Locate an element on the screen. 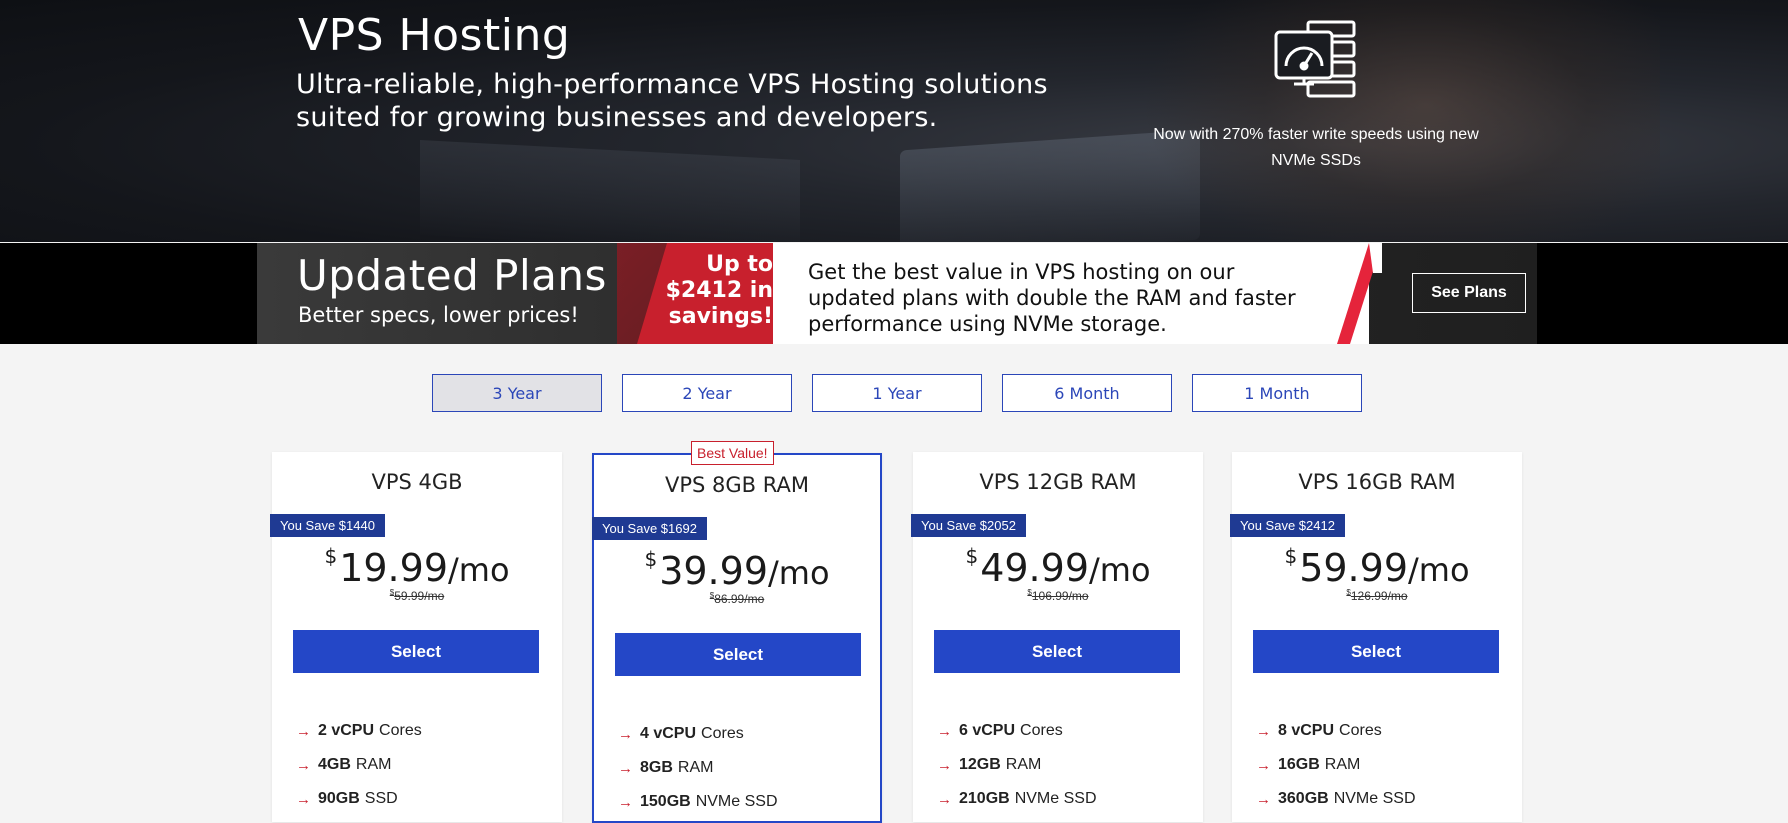 This screenshot has height=823, width=1788. feature-list: → 6 vCPU Cores → 12GB RAM → 210GB NVMe SSD is located at coordinates (1017, 765).